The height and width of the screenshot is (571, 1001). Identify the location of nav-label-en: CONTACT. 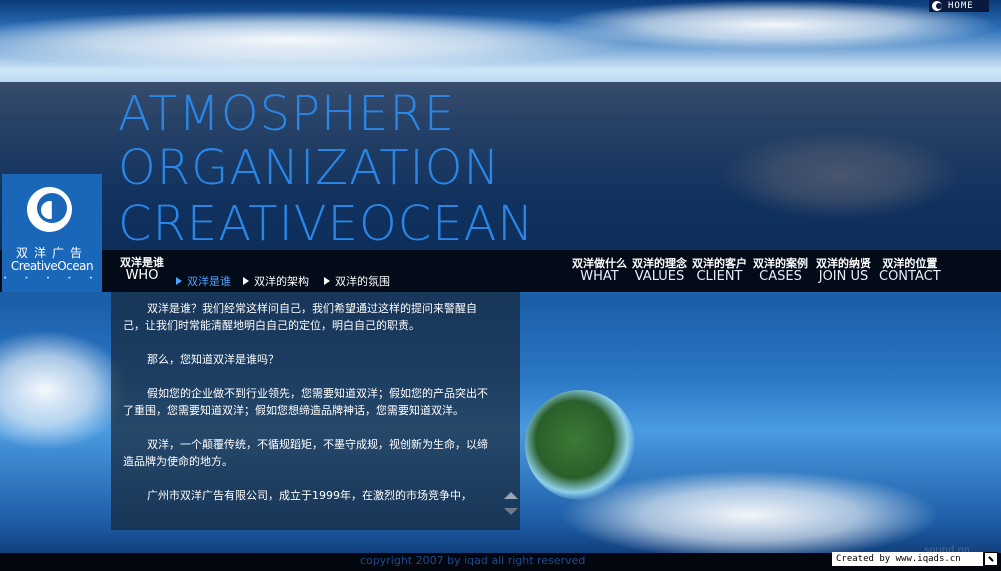
(910, 276).